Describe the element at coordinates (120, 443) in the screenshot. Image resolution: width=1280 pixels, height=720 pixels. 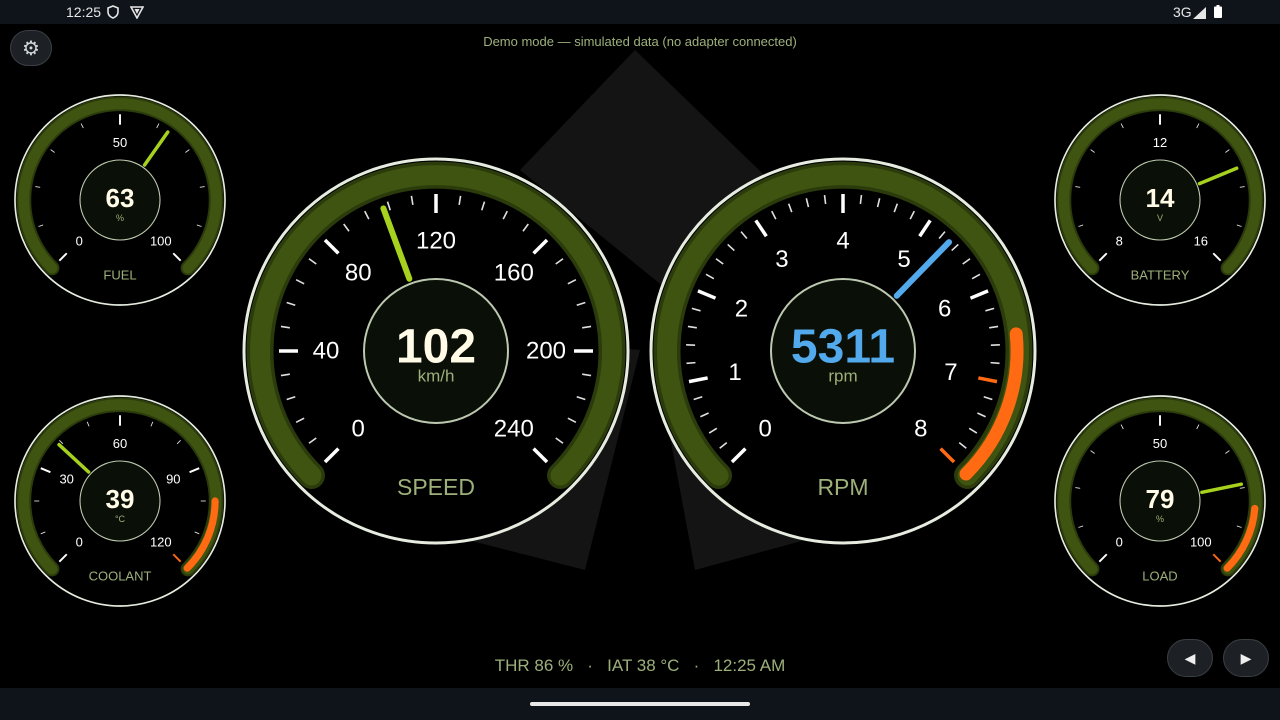
I see `tick-label: 60` at that location.